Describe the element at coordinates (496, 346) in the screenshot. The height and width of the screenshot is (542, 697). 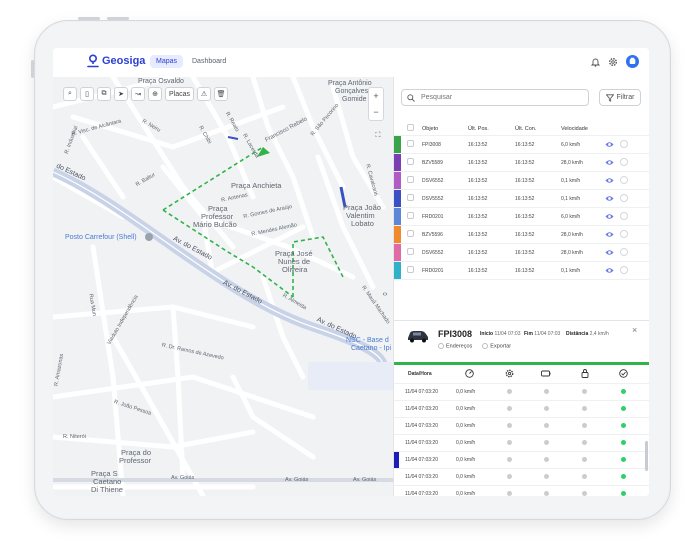
I see `export-option: Exportar` at that location.